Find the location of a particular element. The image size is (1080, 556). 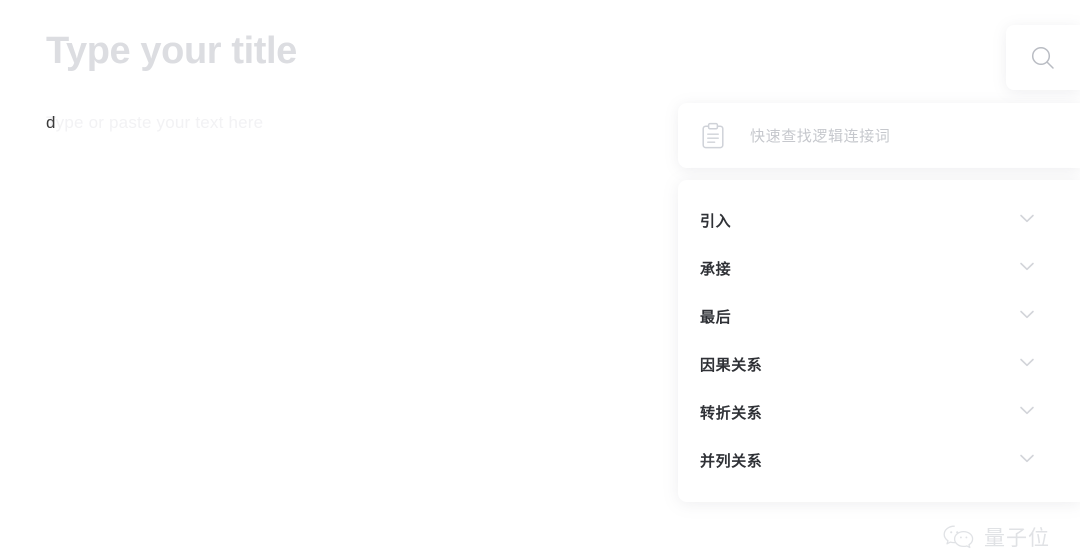

list-item: 并列关系 is located at coordinates (879, 460).